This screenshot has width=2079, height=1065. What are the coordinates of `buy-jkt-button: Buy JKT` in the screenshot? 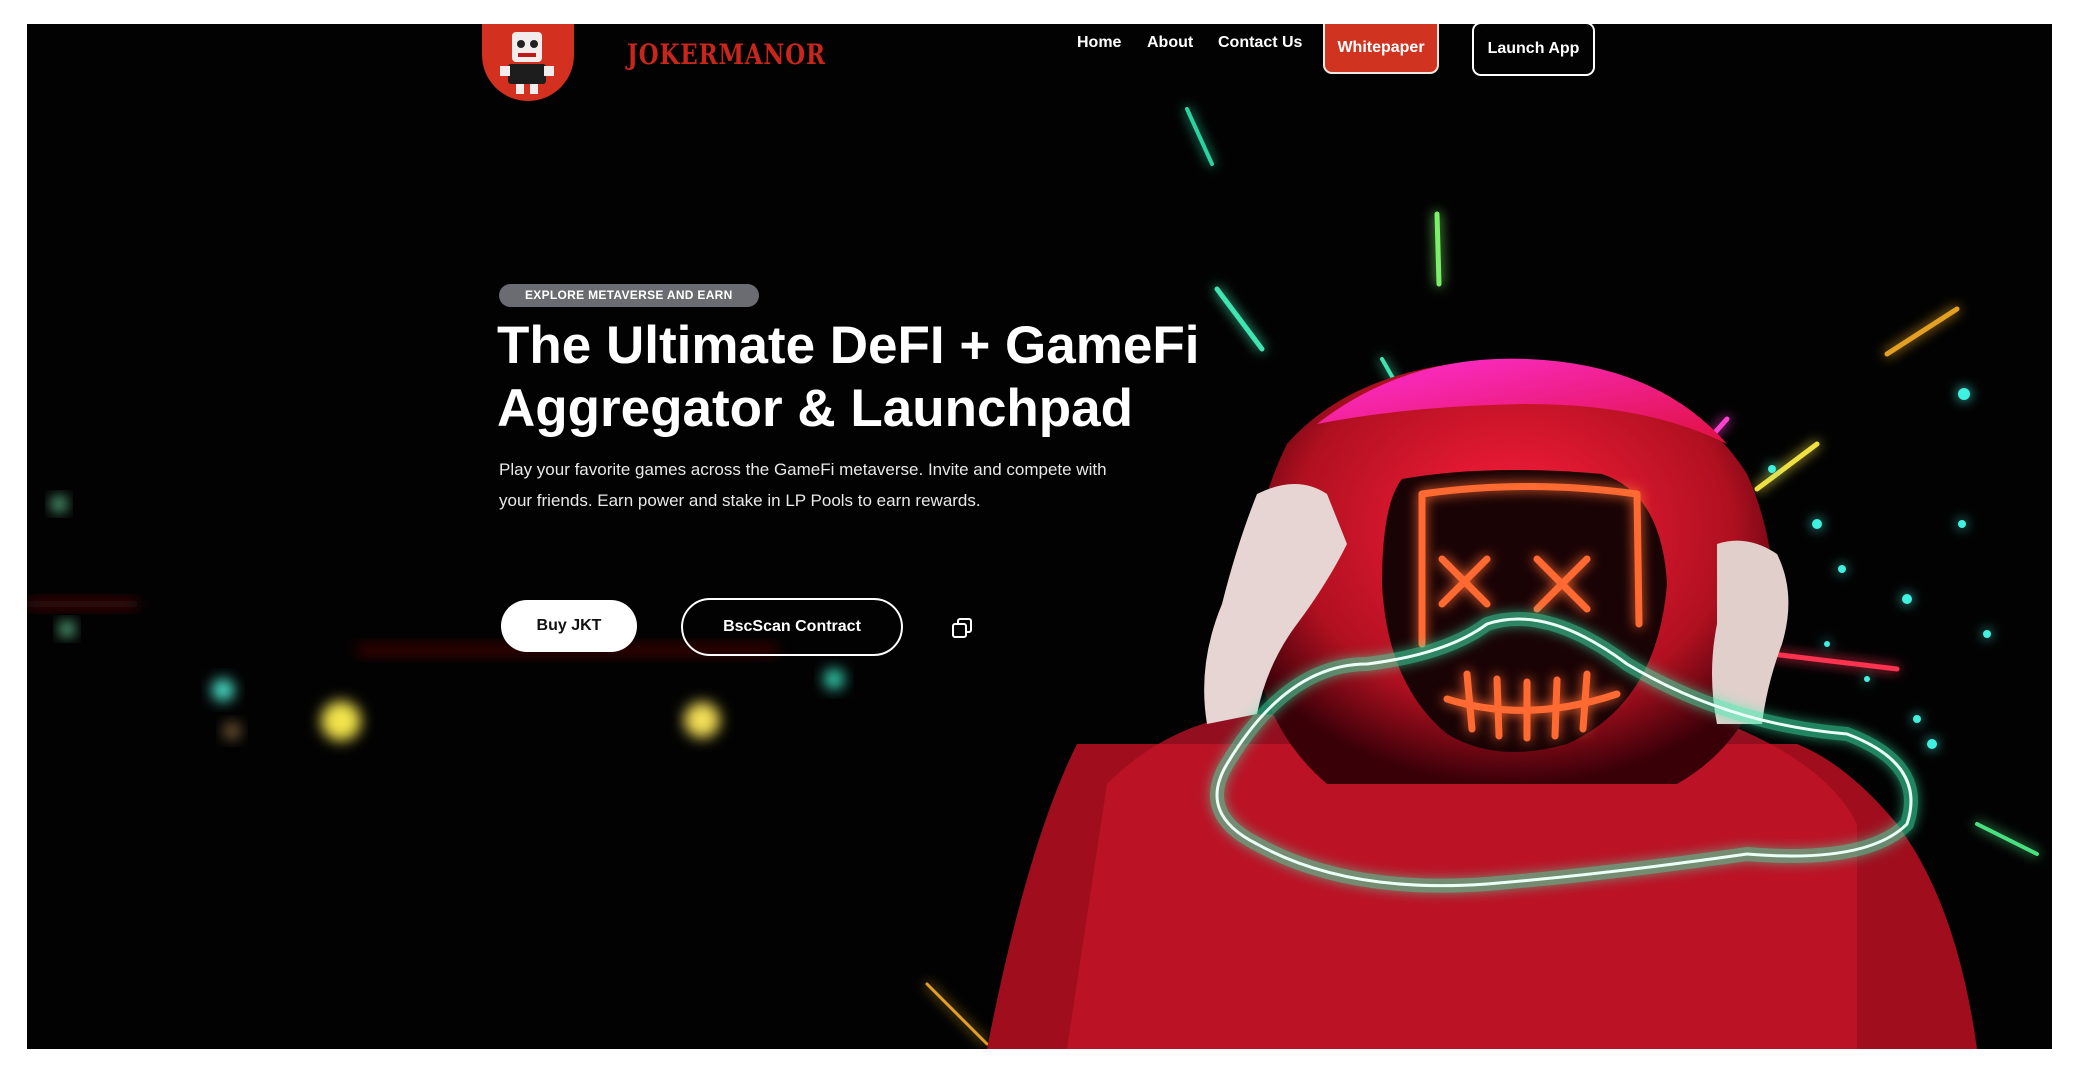 It's located at (569, 626).